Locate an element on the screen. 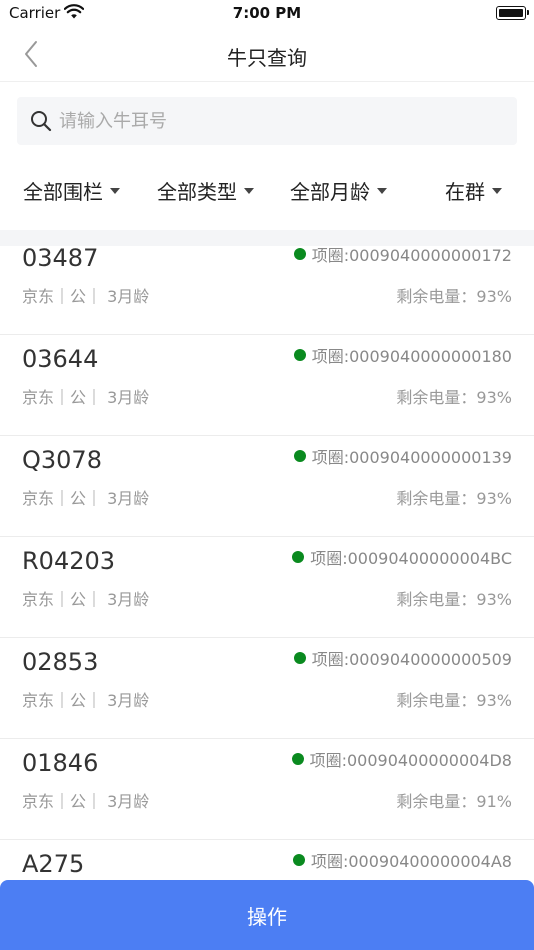  filter-age-label: 全部月龄 is located at coordinates (330, 192).